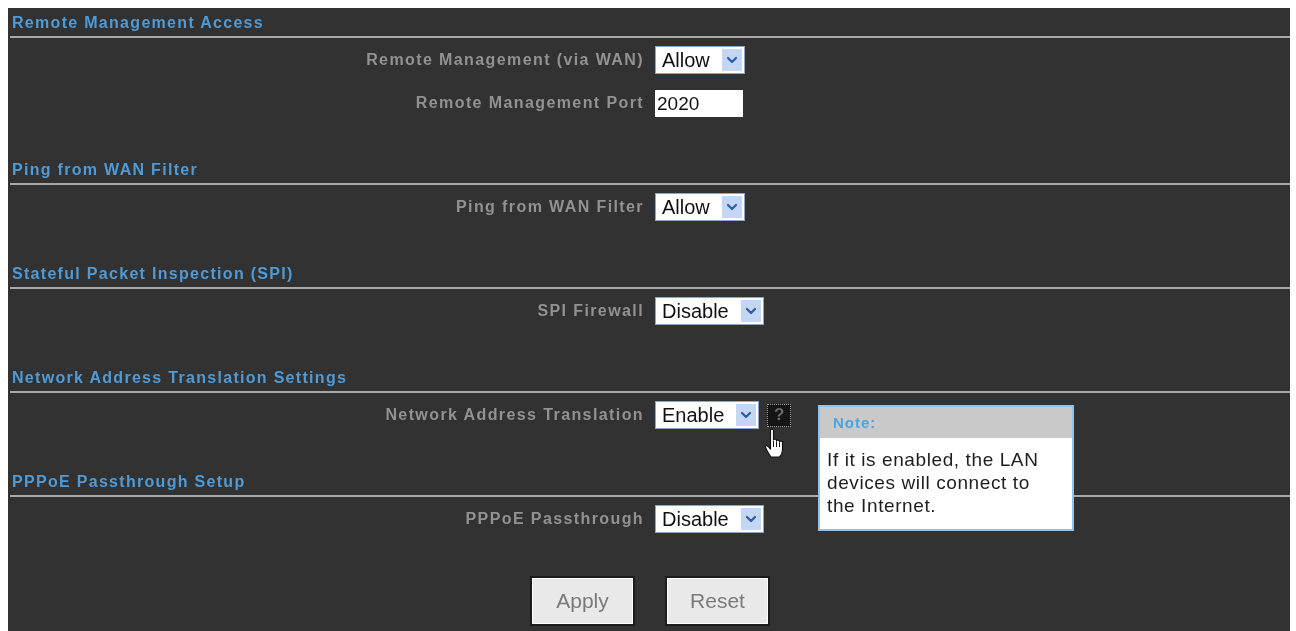 The width and height of the screenshot is (1296, 631). I want to click on section-heading: Remote Management Access, so click(138, 23).